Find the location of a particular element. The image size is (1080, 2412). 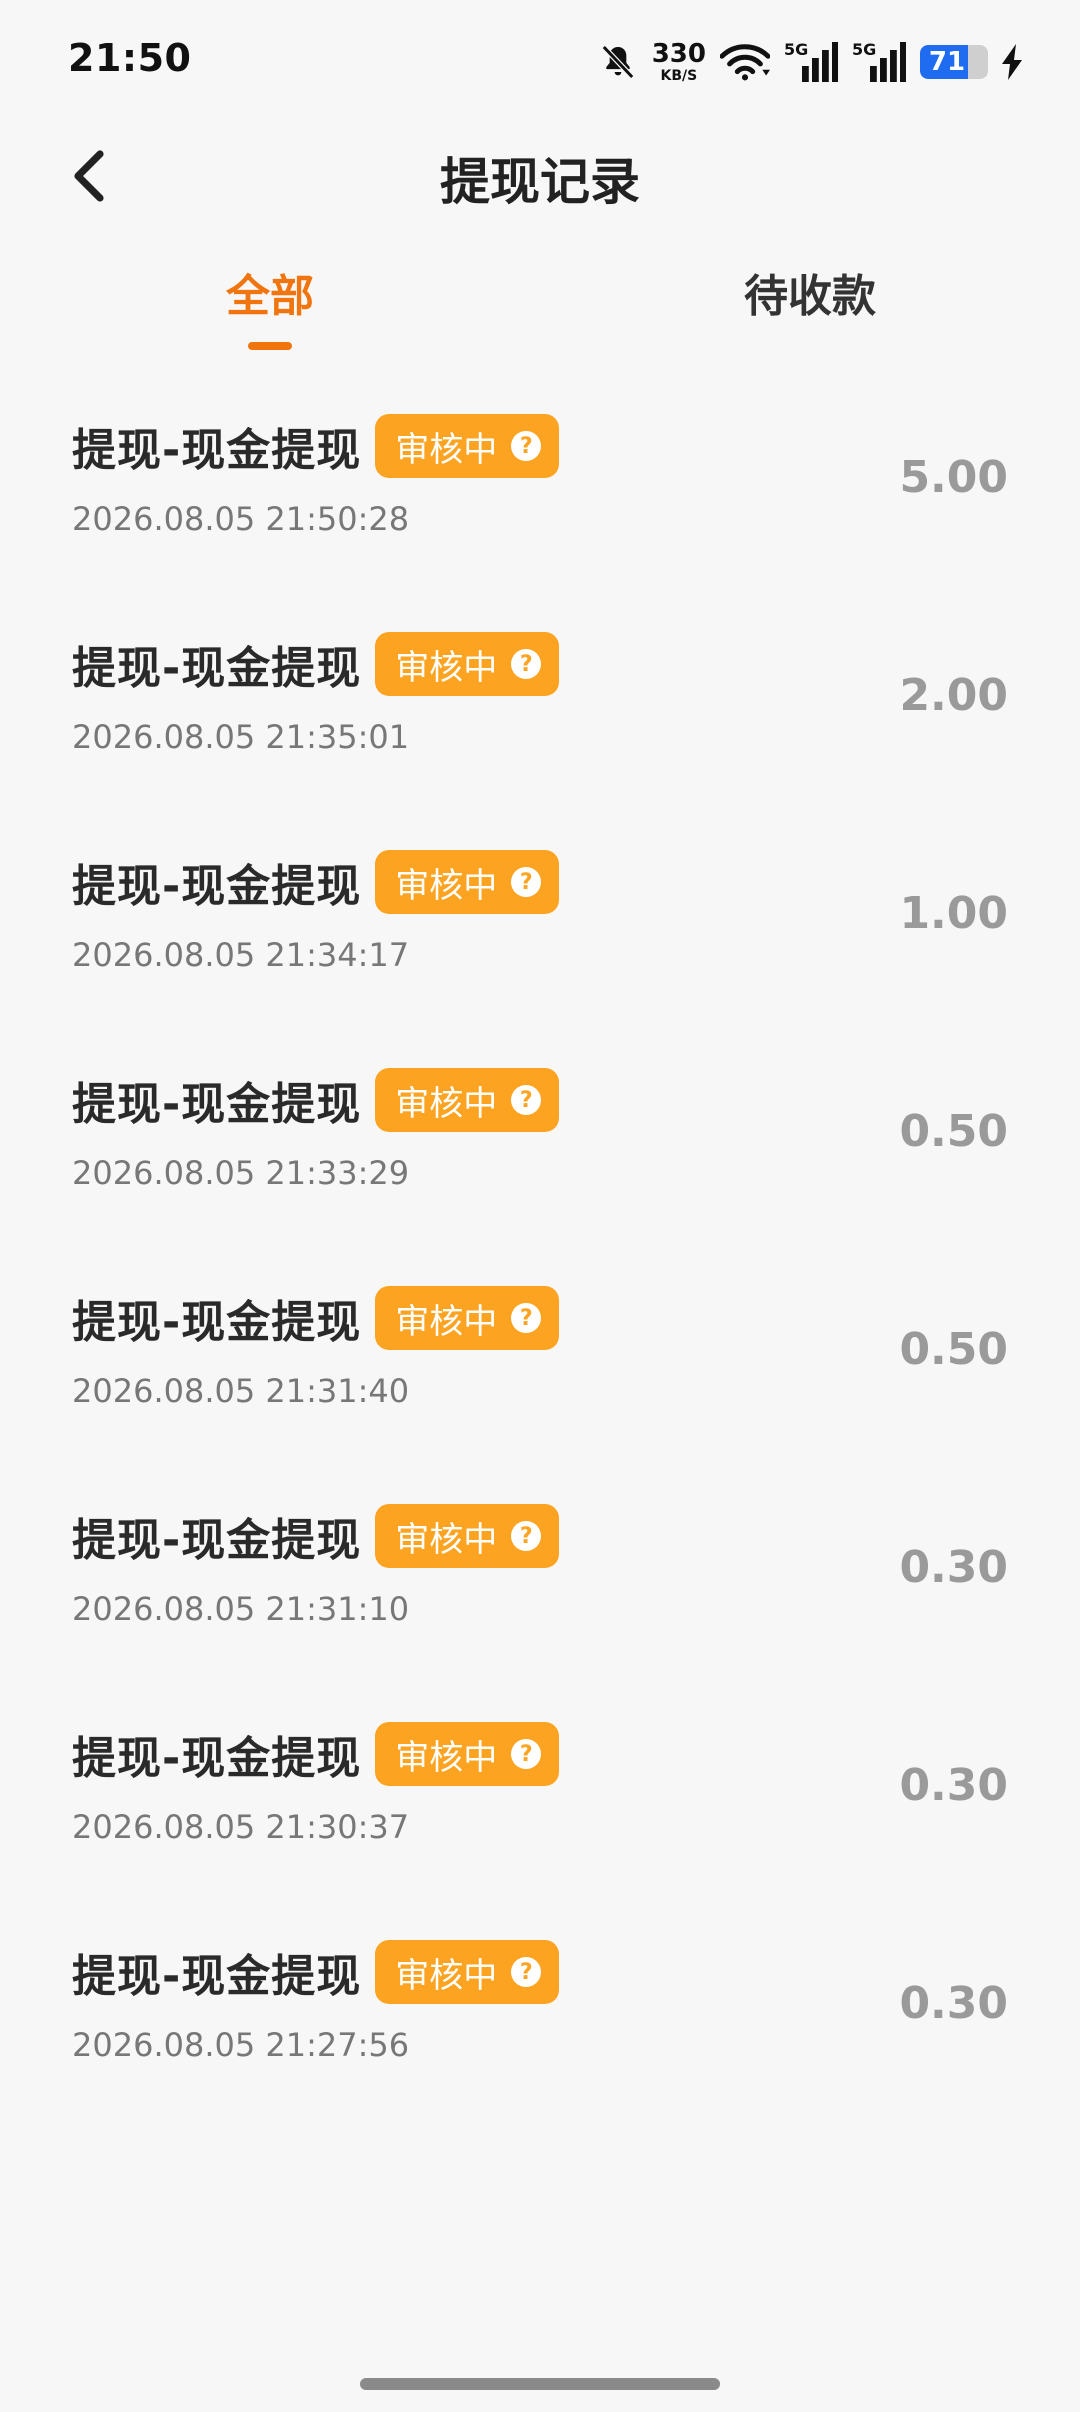

signal-sim1-icon: 5G is located at coordinates (811, 61).